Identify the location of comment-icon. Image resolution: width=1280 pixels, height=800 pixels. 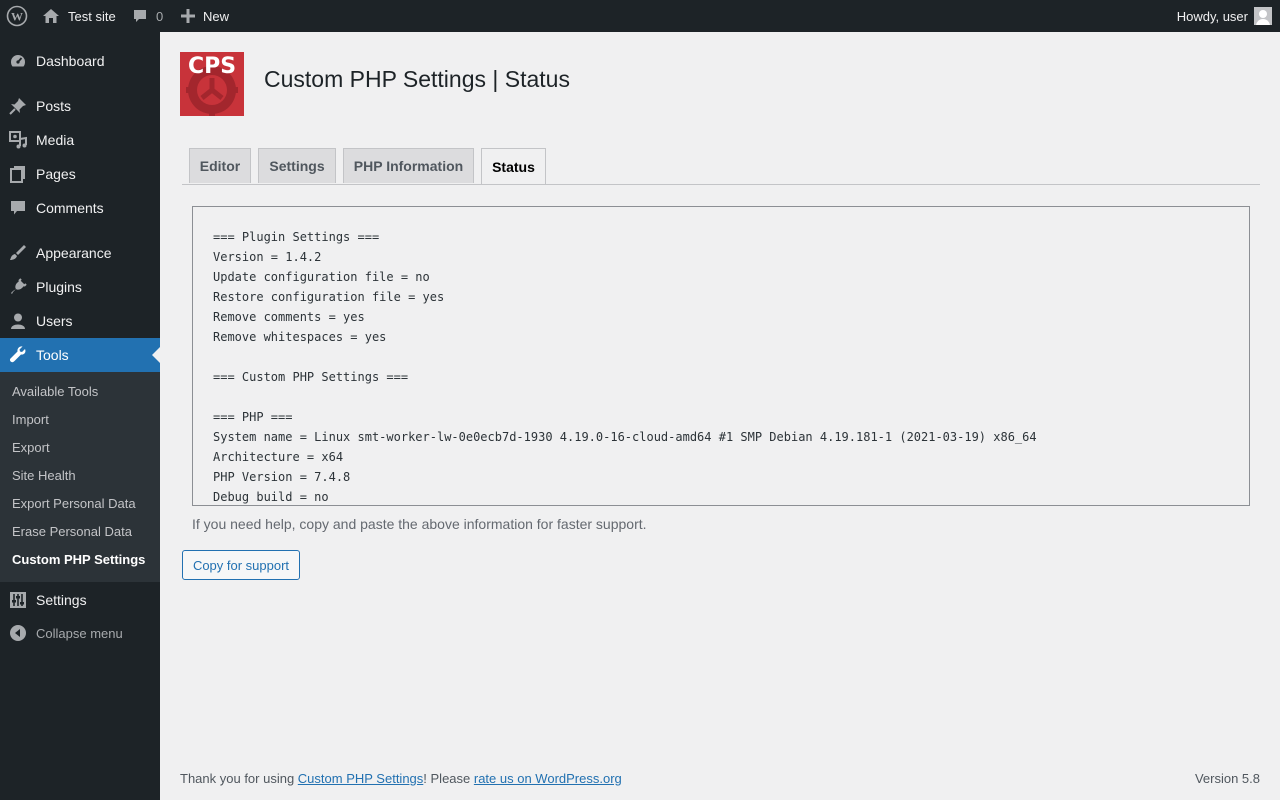
(18, 208).